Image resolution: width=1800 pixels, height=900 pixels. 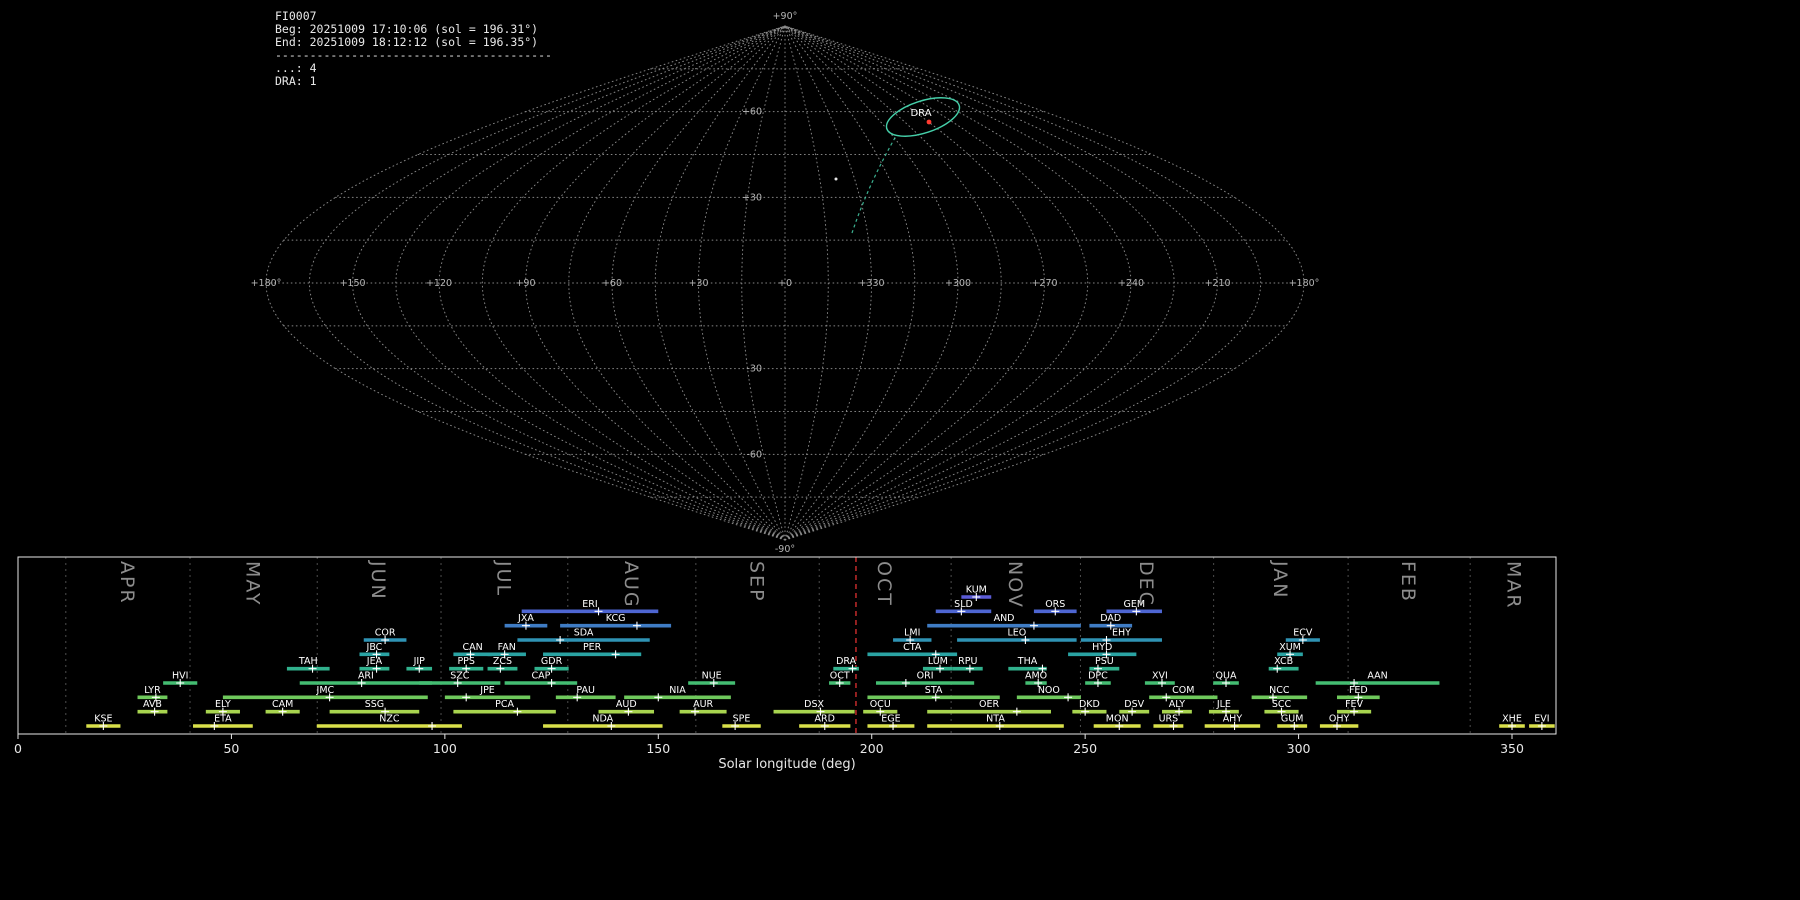 What do you see at coordinates (1098, 675) in the screenshot?
I see `shower-code-label: DPC` at bounding box center [1098, 675].